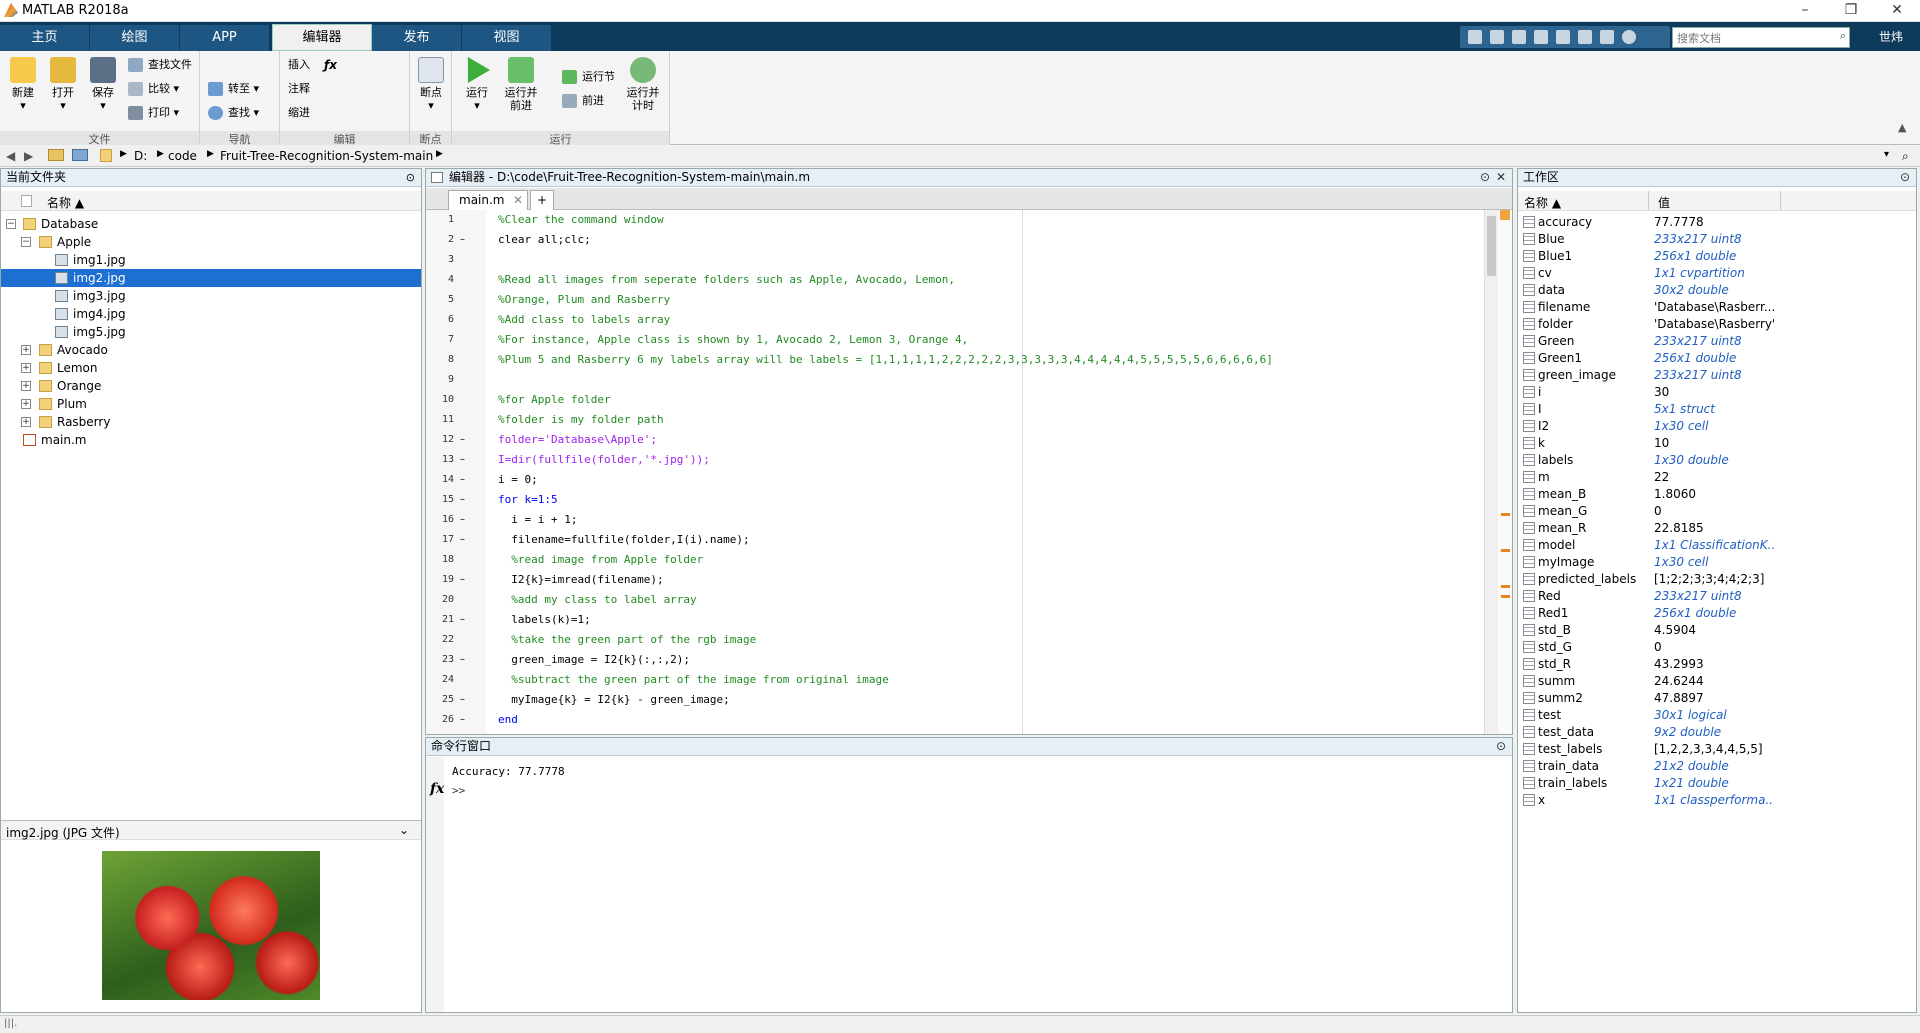 This screenshot has width=1920, height=1033. Describe the element at coordinates (1541, 37) in the screenshot. I see `paste-icon` at that location.